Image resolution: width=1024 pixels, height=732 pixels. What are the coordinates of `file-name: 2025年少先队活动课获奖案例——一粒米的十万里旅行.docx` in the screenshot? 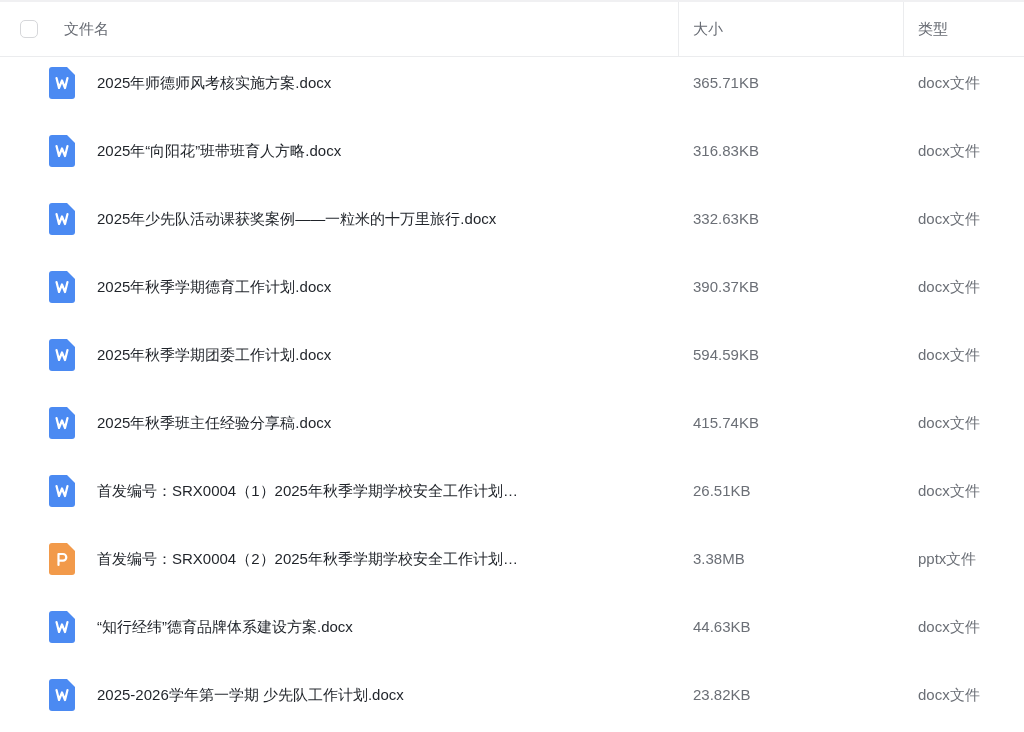 It's located at (297, 219).